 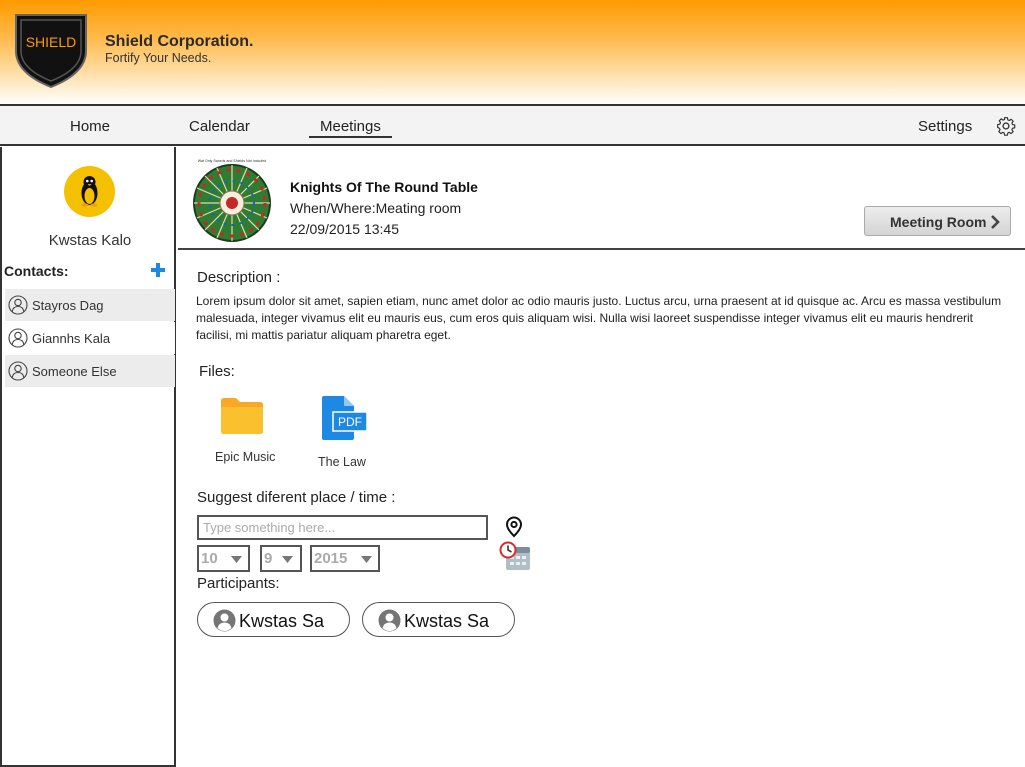 I want to click on company-tagline: Fortify Your Needs., so click(x=158, y=58).